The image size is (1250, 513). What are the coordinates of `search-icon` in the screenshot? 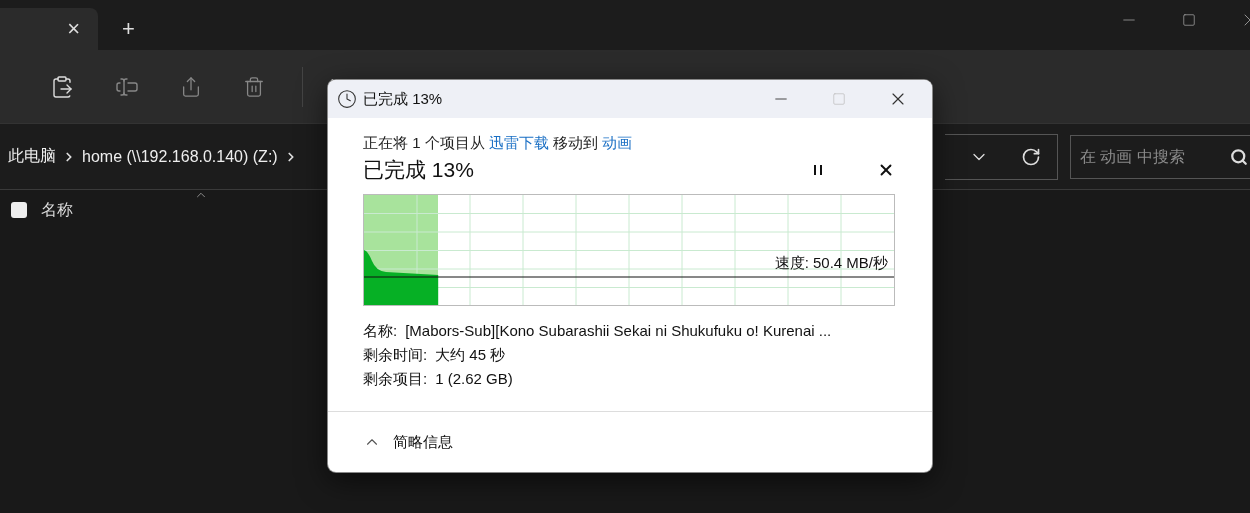 It's located at (1239, 156).